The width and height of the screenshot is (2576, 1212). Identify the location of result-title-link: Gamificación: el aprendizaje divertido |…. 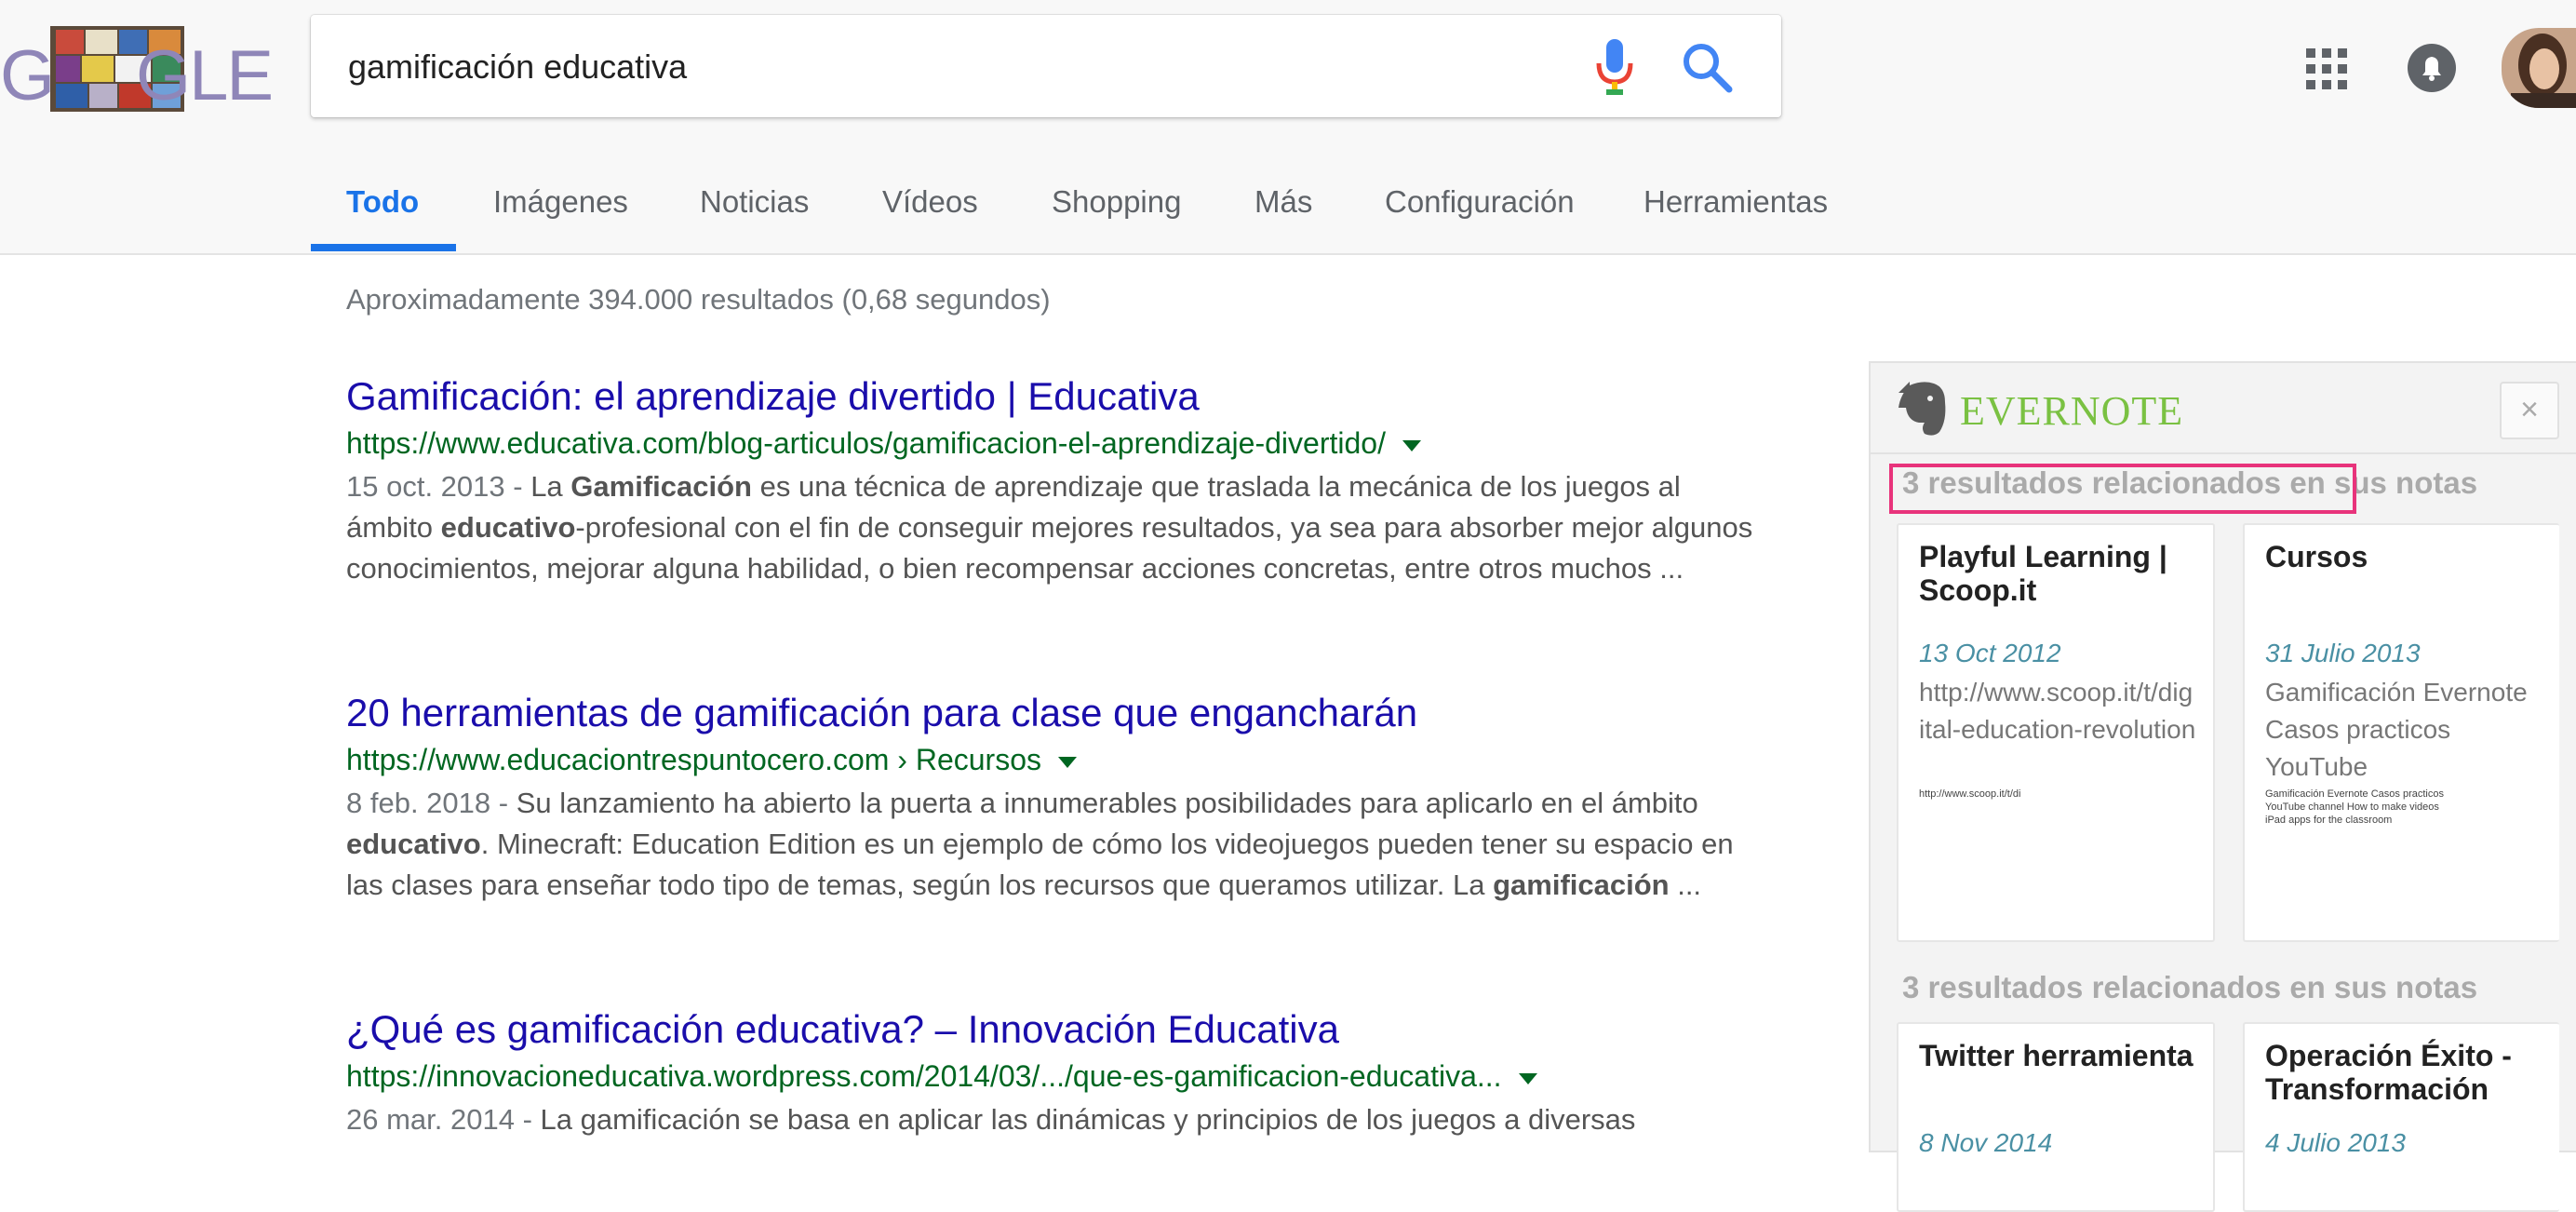
(1053, 396).